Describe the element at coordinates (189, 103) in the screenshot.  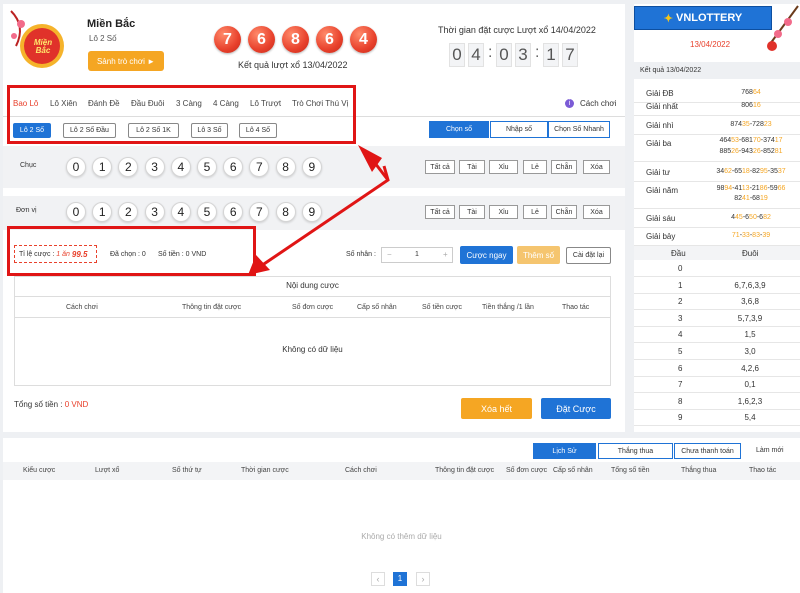
I see `tab-4: 3 Càng` at that location.